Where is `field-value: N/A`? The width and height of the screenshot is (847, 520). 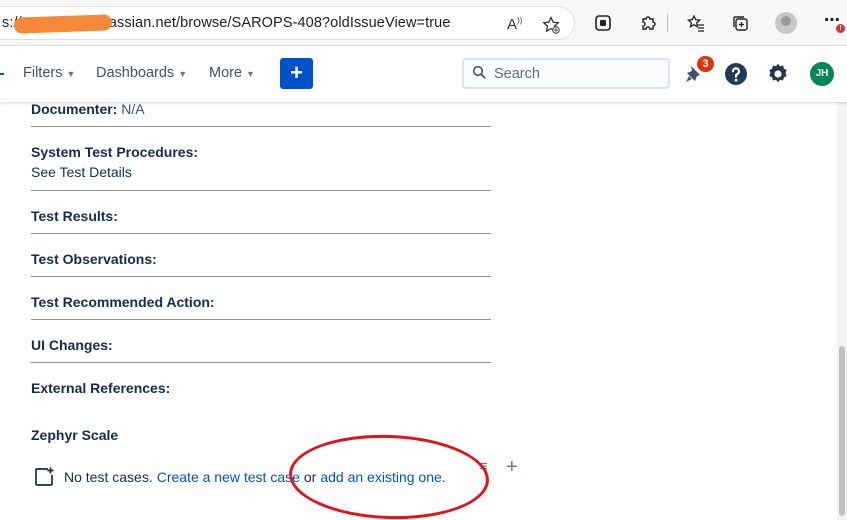 field-value: N/A is located at coordinates (133, 109).